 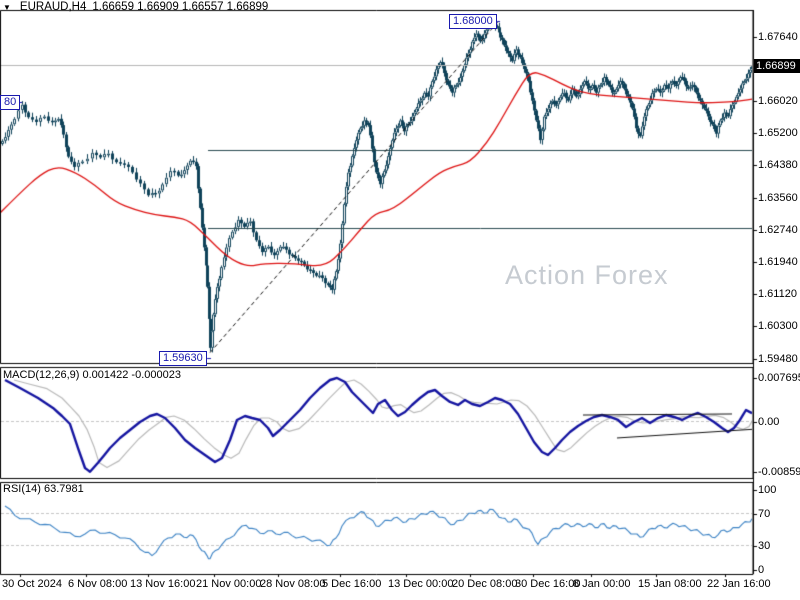 What do you see at coordinates (778, 165) in the screenshot?
I see `price-axis-label: 1.64380` at bounding box center [778, 165].